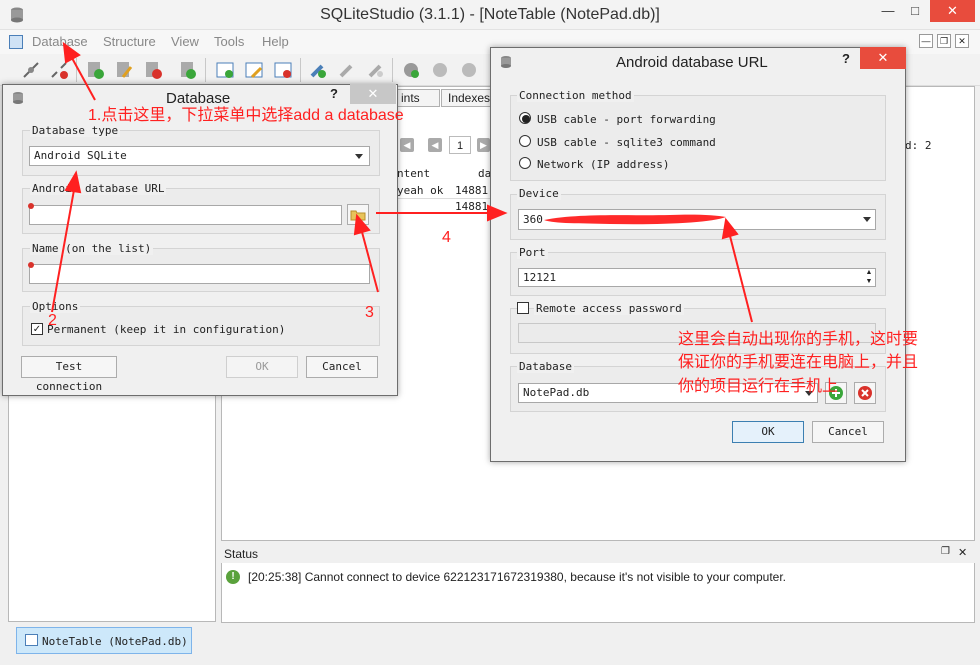 The image size is (980, 665). Describe the element at coordinates (52, 320) in the screenshot. I see `annotation-step-2: 2` at that location.